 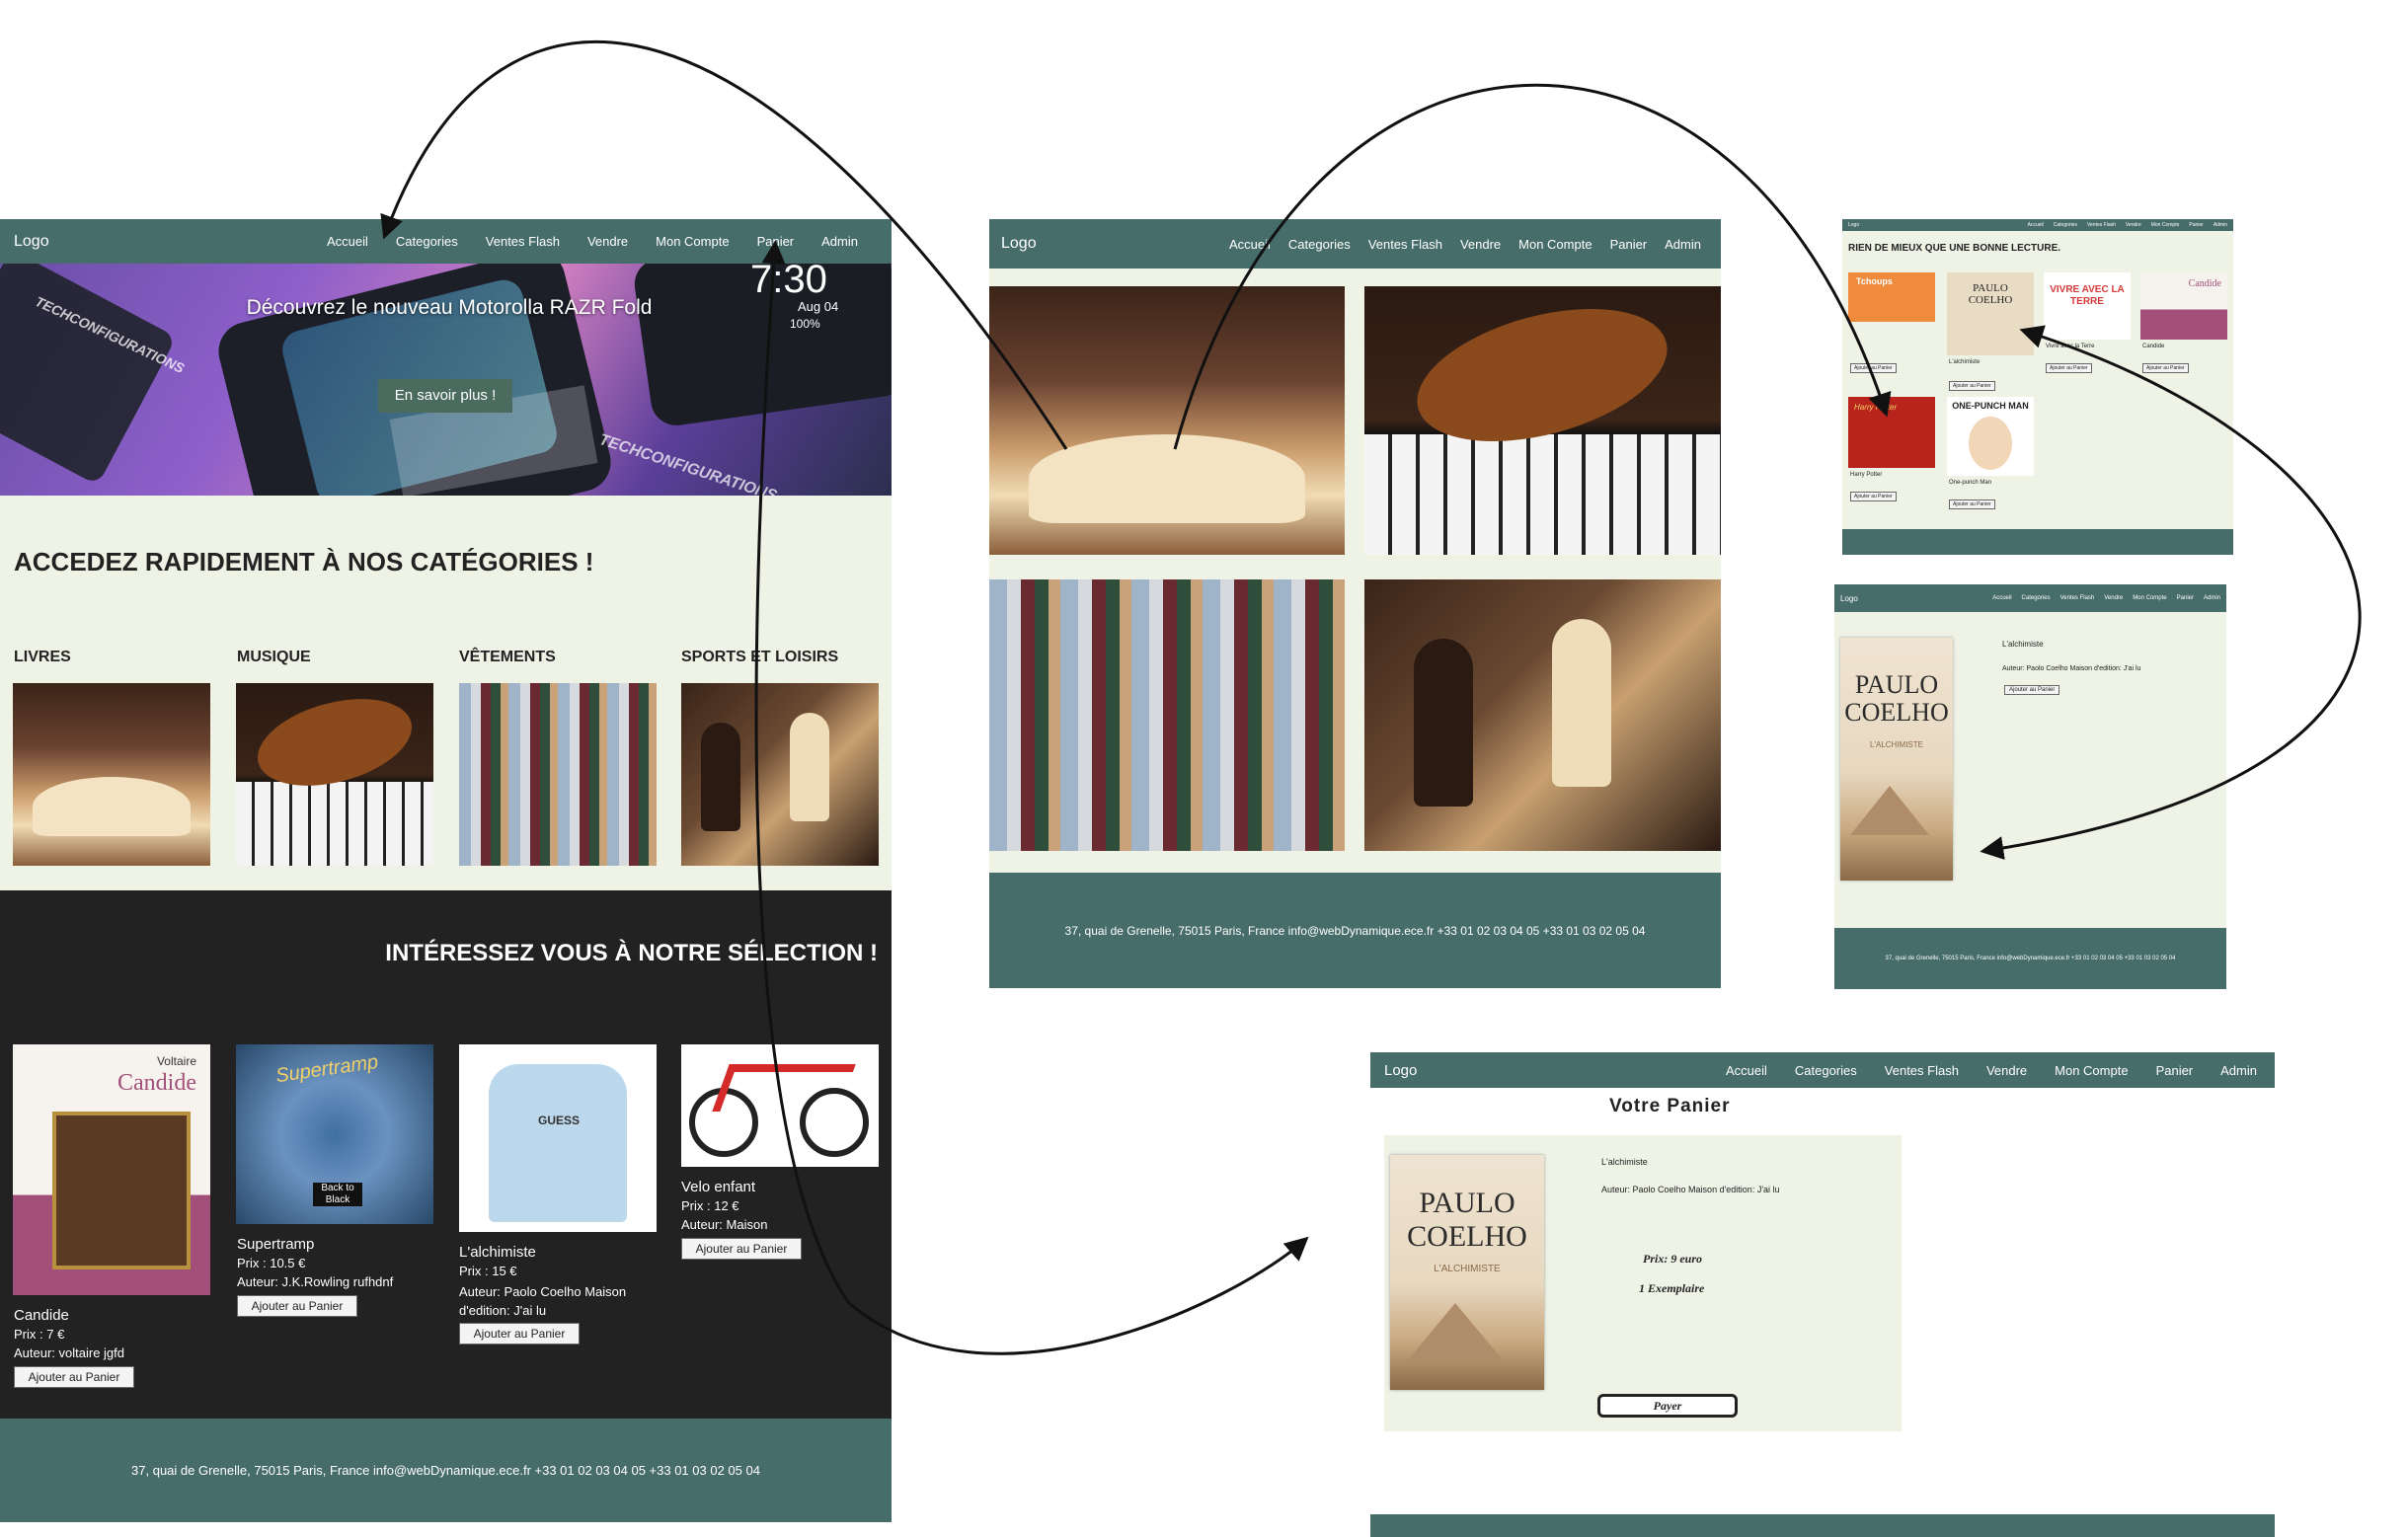 What do you see at coordinates (2171, 592) in the screenshot?
I see `arrow-list-to-detail` at bounding box center [2171, 592].